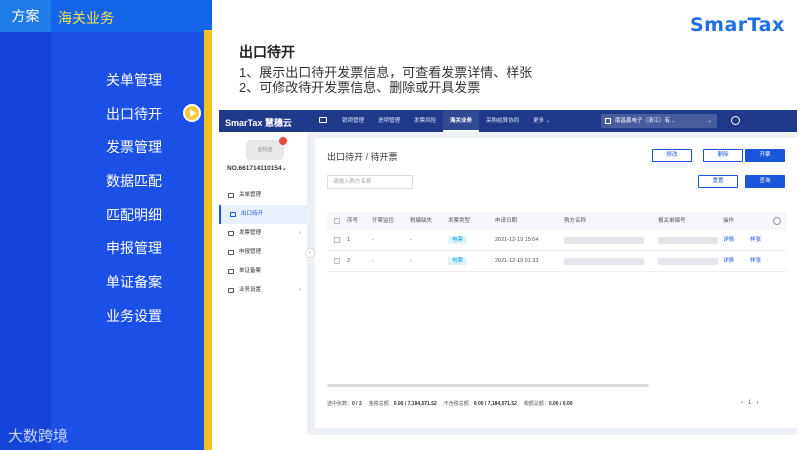 The width and height of the screenshot is (800, 450). Describe the element at coordinates (257, 168) in the screenshot. I see `org-id-select: NO.661714110154⌄` at that location.